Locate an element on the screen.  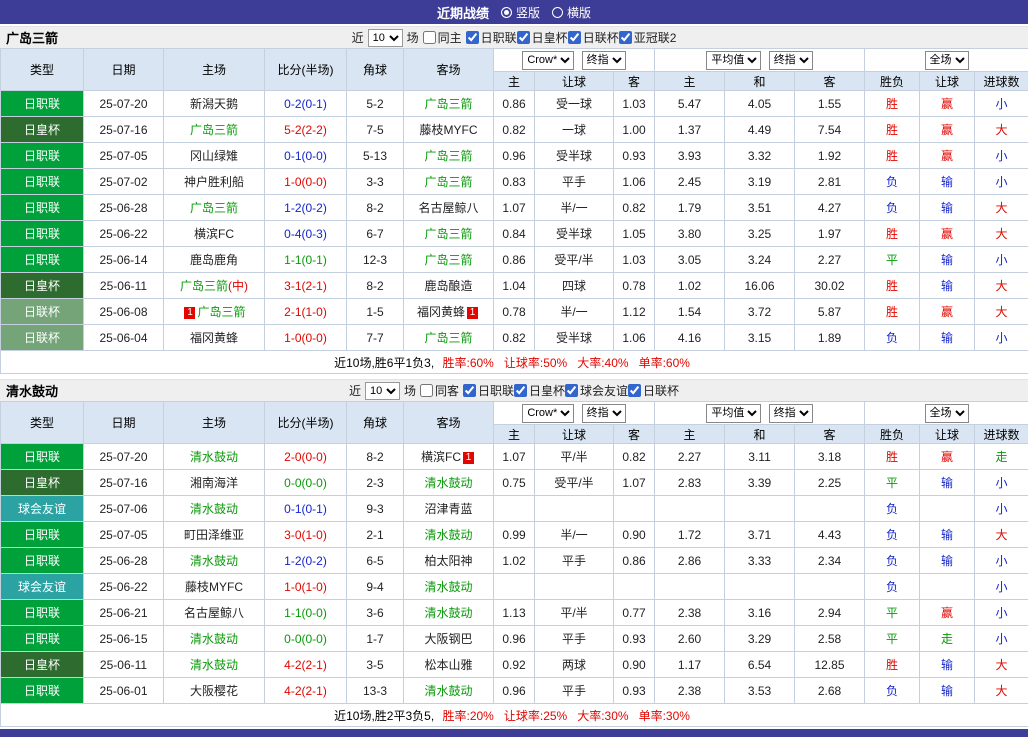
league-filters: 日职联日皇杯日联杯亚冠联2 is located at coordinates (571, 38).